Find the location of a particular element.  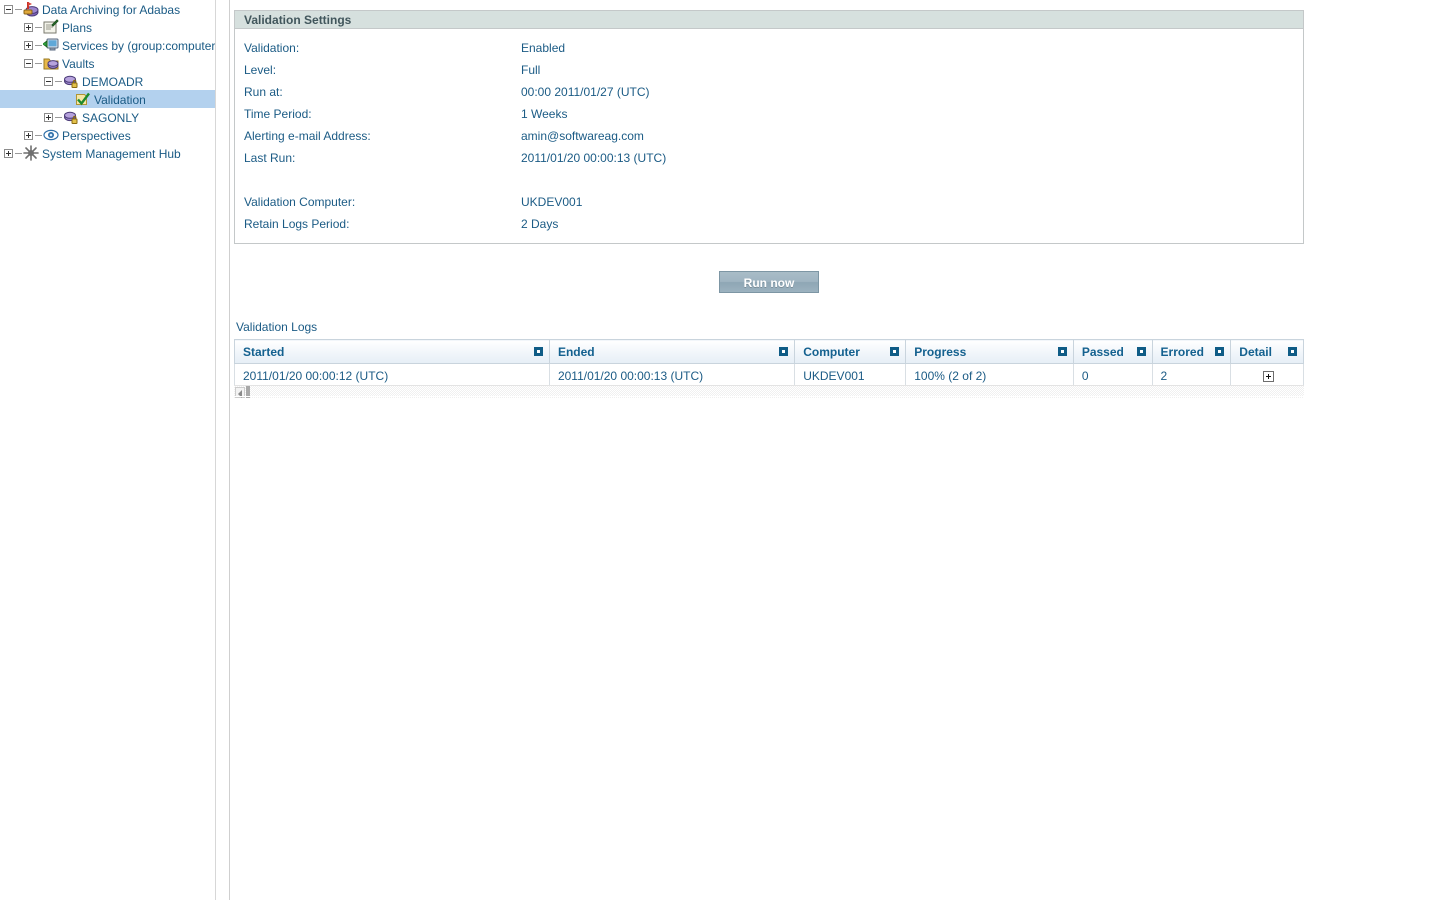

tree-item-validation: Validation is located at coordinates (107, 99).